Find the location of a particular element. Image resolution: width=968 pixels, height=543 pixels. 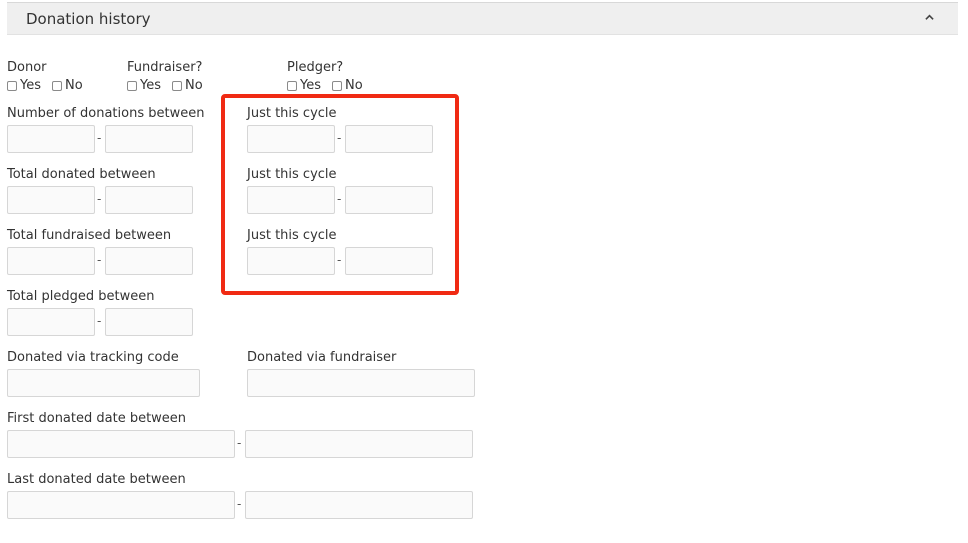

total-fundraised-label: Total fundraised between is located at coordinates (89, 235).